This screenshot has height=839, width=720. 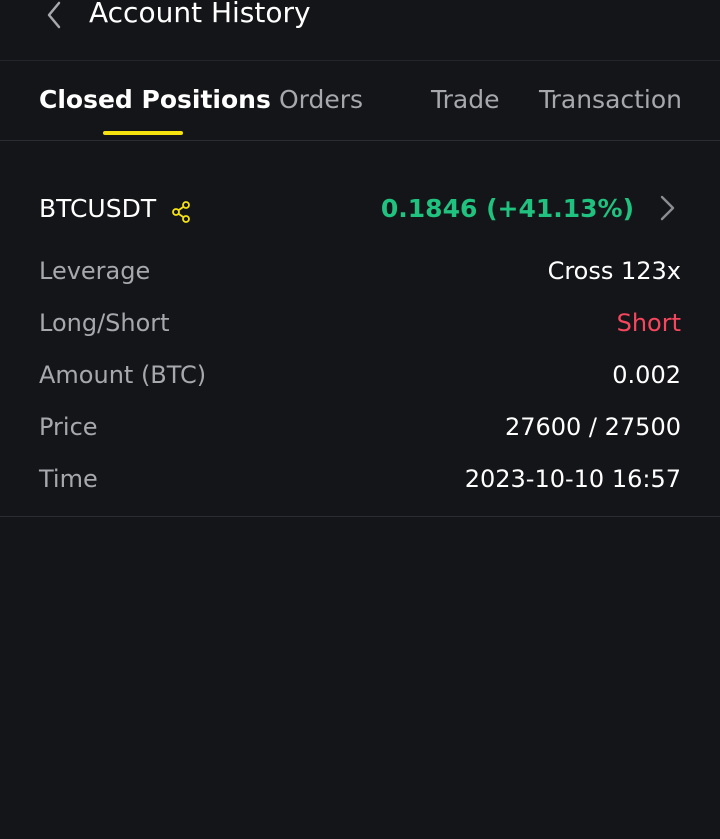 What do you see at coordinates (360, 375) in the screenshot?
I see `detail-row-amount: Amount (BTC) 0.002` at bounding box center [360, 375].